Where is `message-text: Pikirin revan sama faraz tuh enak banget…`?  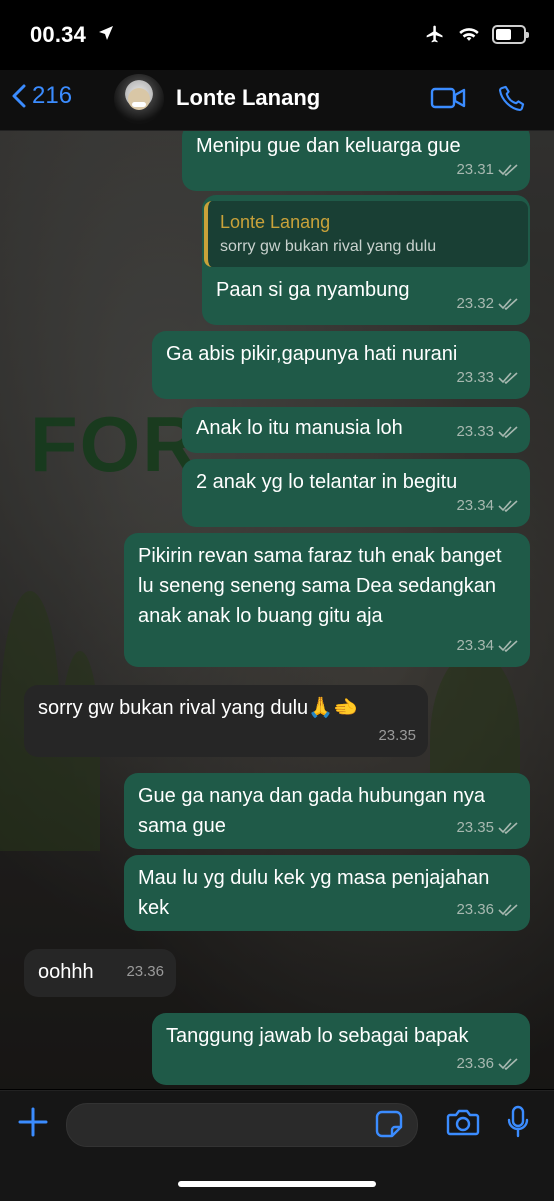
message-text: Pikirin revan sama faraz tuh enak banget… is located at coordinates (323, 586).